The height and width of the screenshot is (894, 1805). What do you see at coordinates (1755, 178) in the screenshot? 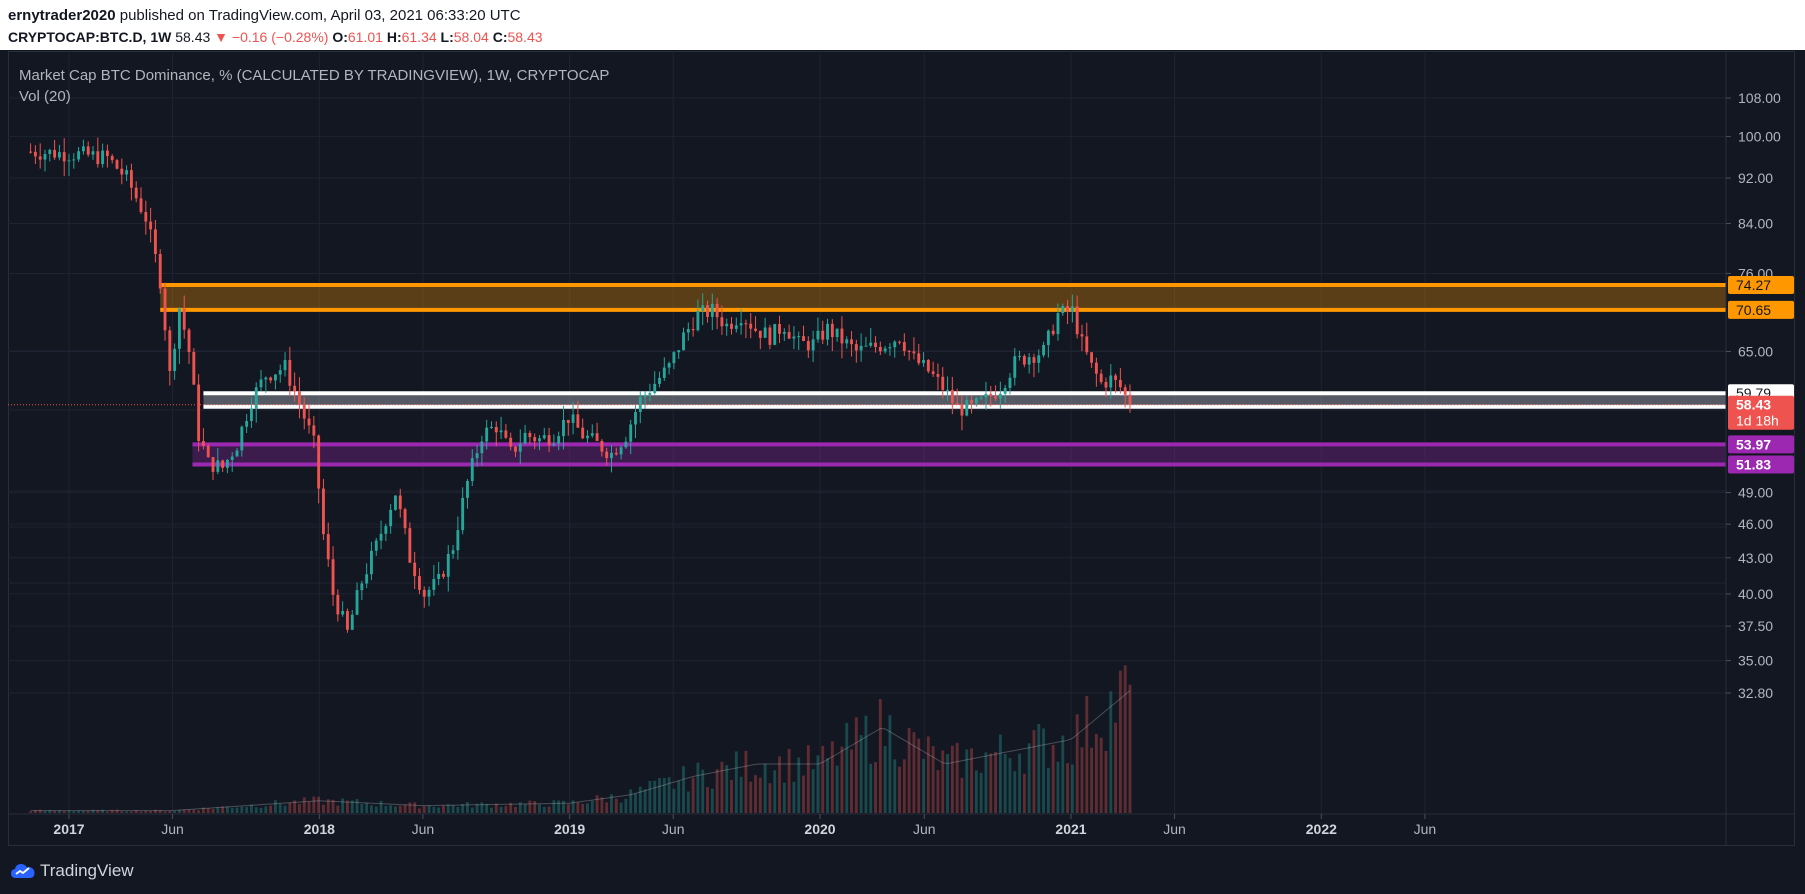
I see `price-tick-label: 92.00` at bounding box center [1755, 178].